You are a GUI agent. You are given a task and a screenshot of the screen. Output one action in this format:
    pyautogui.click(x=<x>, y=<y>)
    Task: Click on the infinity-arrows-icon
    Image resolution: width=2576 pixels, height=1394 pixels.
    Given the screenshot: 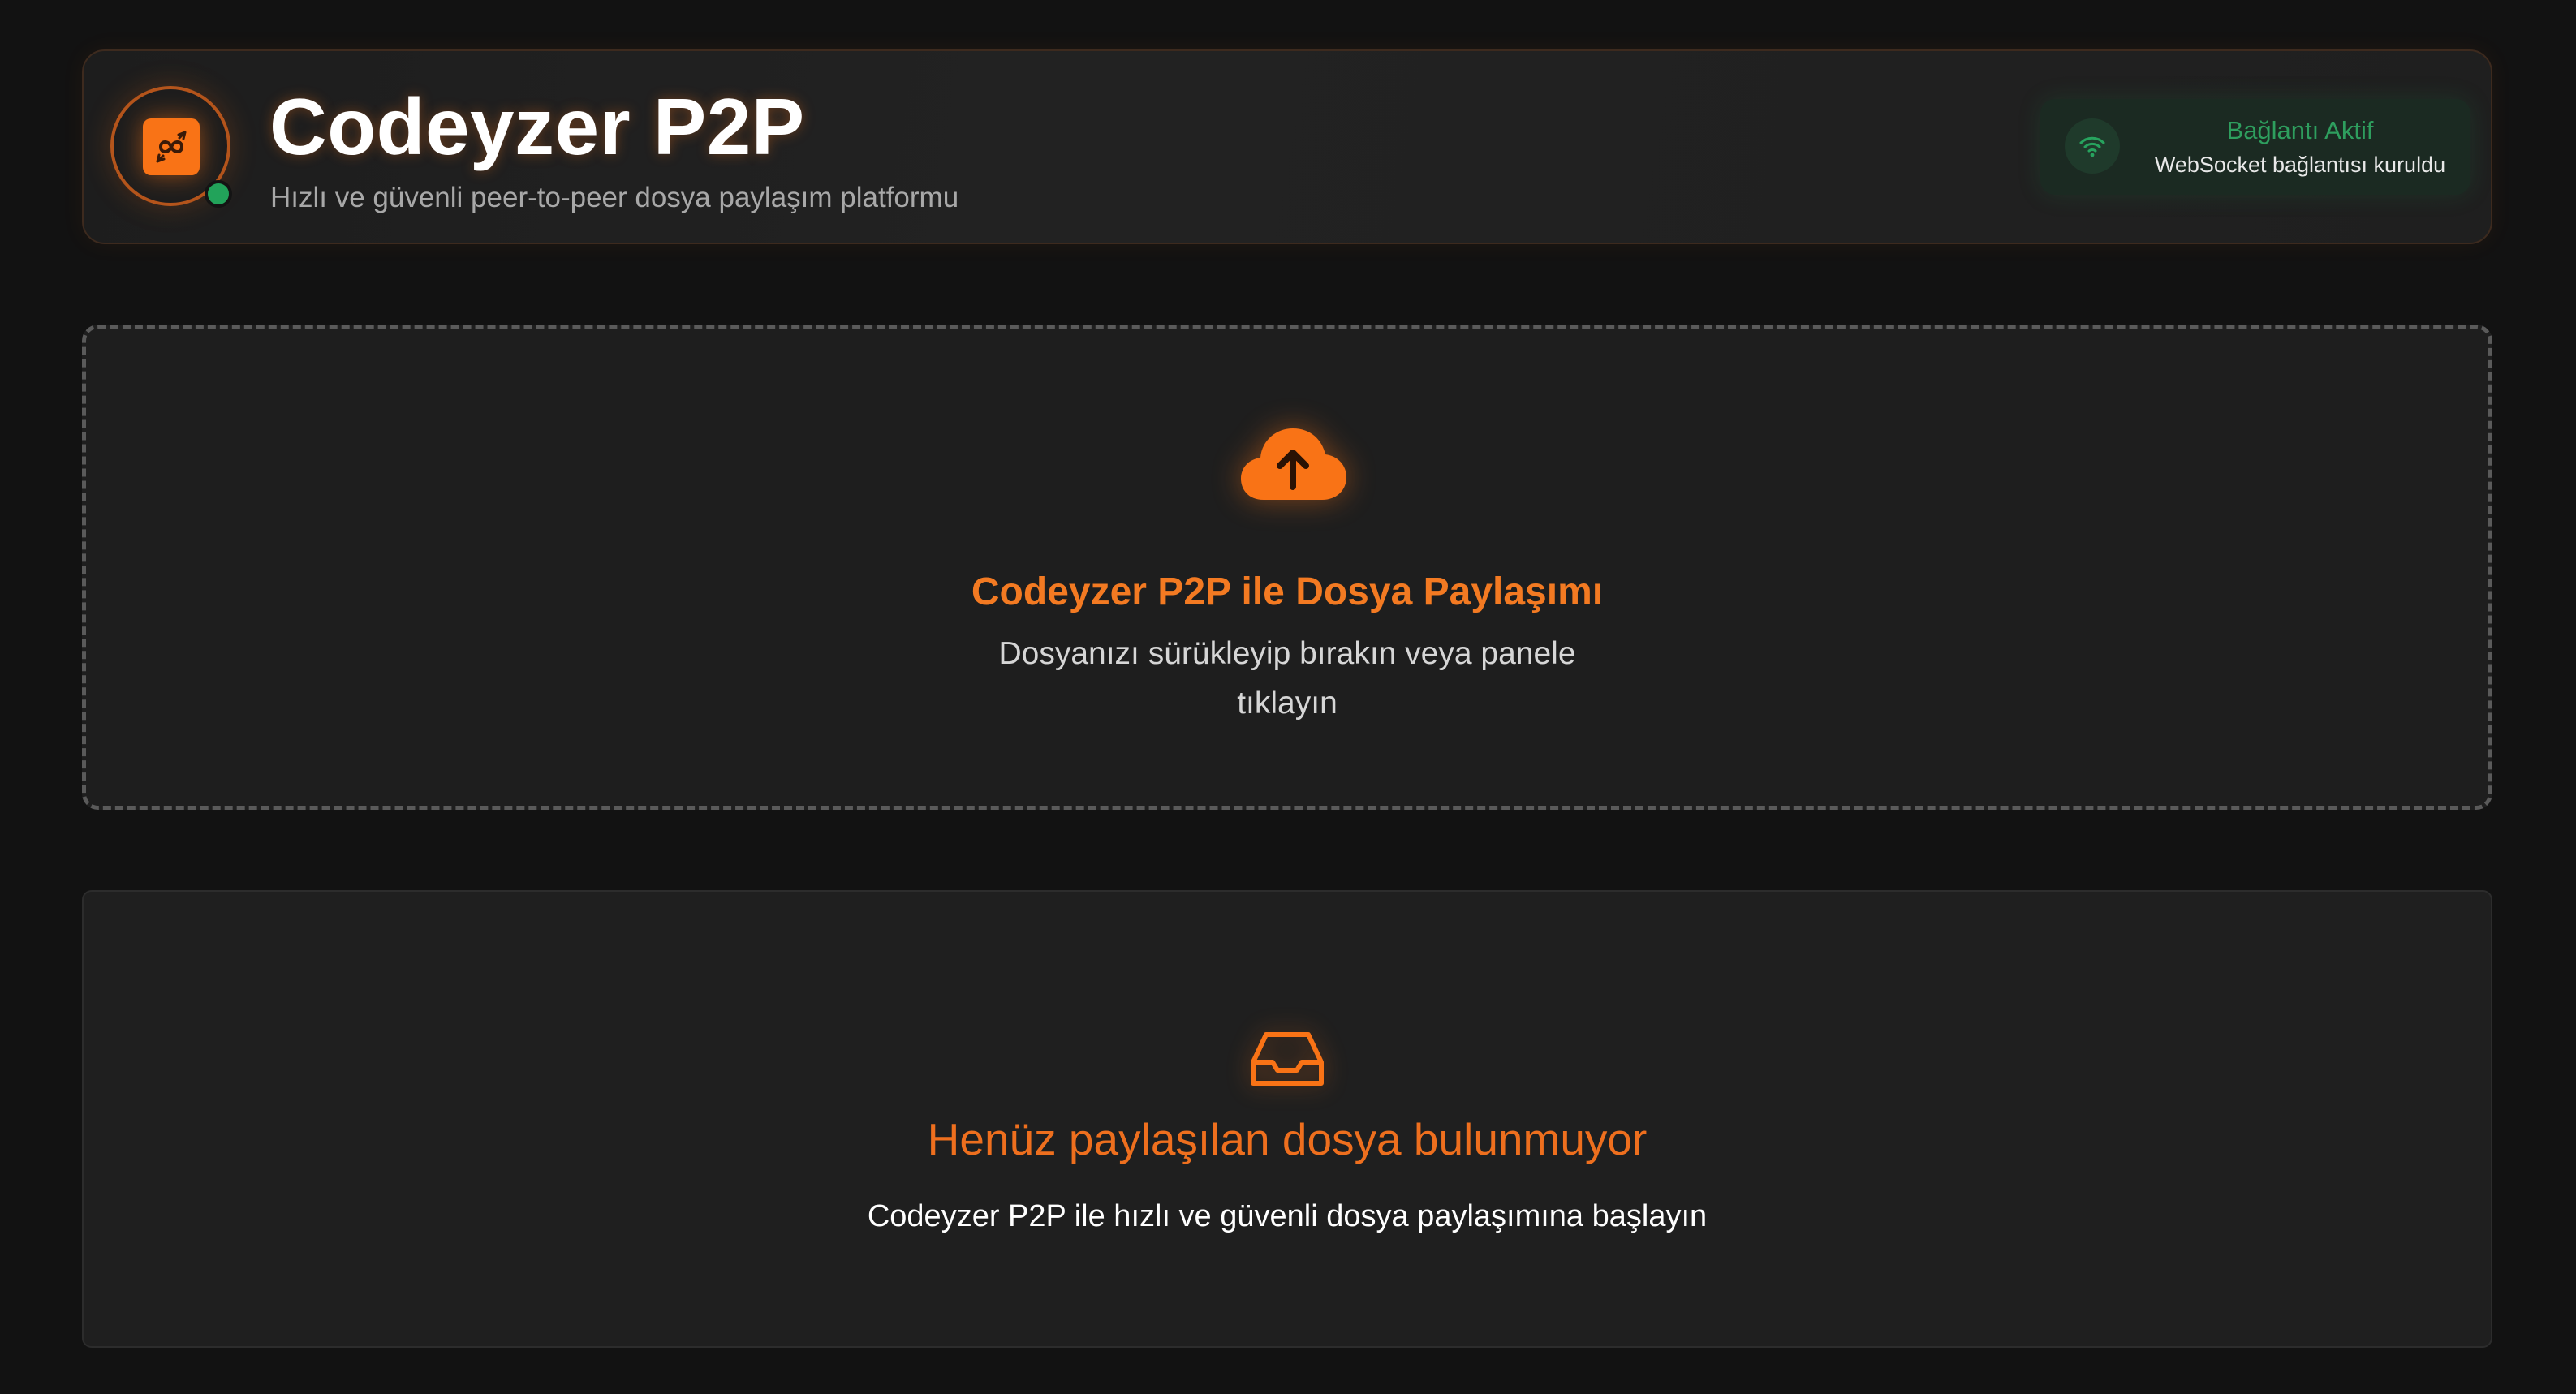 What is the action you would take?
    pyautogui.click(x=171, y=147)
    